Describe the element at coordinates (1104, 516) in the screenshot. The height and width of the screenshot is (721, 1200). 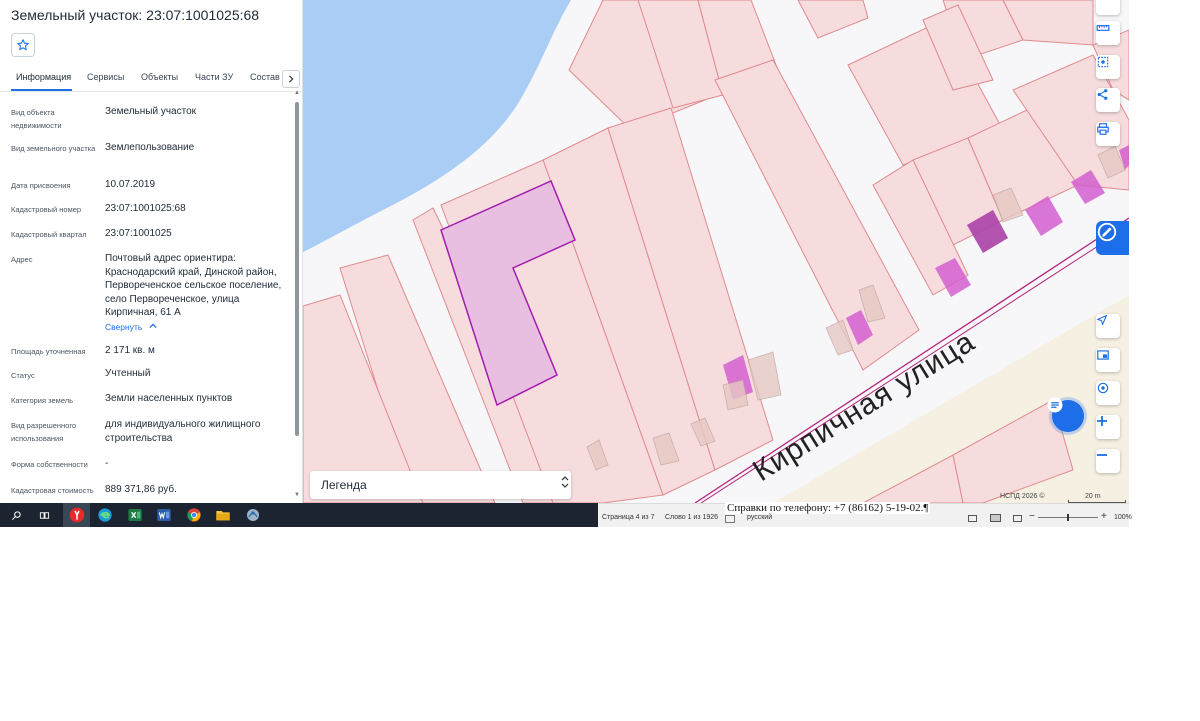
I see `zoom-in-icon: +` at that location.